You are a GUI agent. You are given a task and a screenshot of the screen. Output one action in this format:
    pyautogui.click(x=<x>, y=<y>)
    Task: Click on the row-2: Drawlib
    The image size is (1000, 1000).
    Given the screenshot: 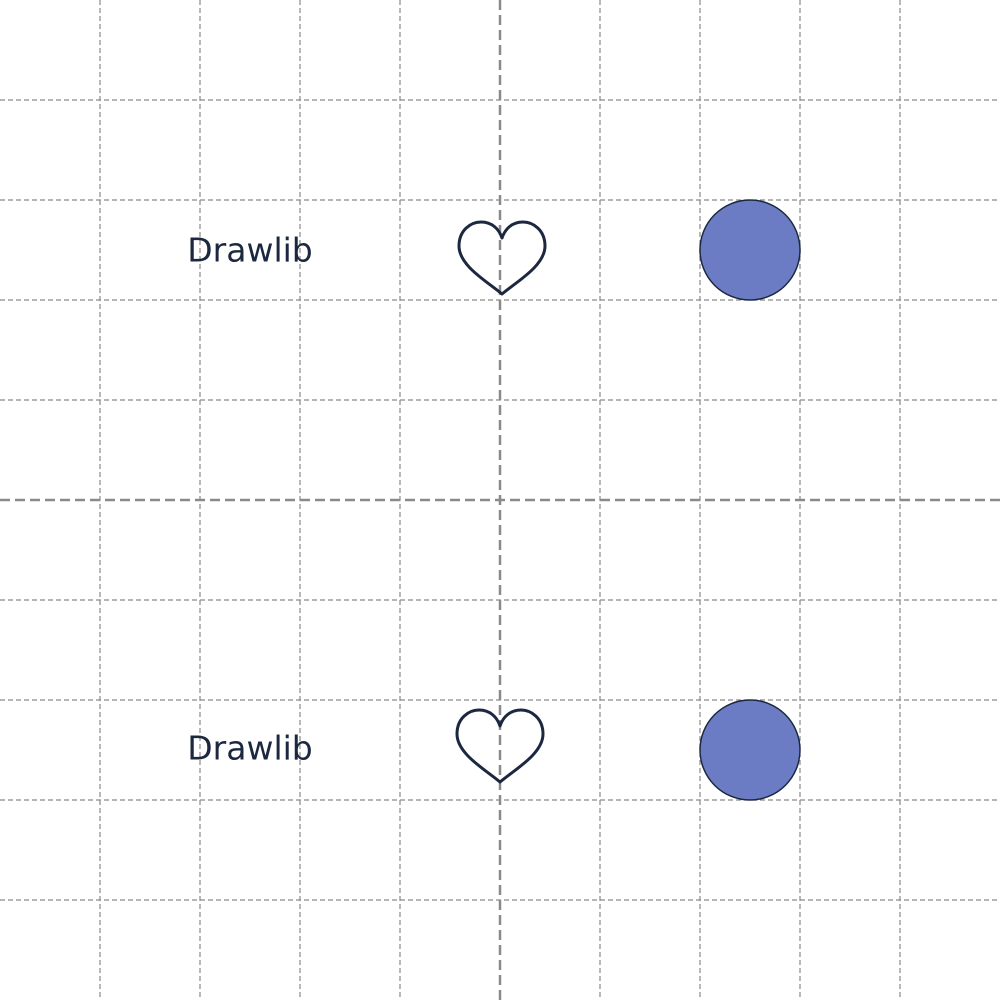 What is the action you would take?
    pyautogui.click(x=494, y=750)
    